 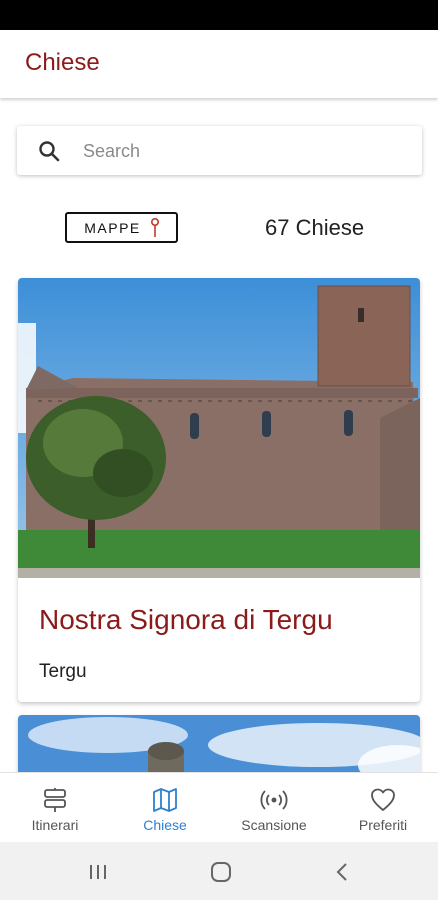 What do you see at coordinates (154, 227) in the screenshot?
I see `map-pin-icon` at bounding box center [154, 227].